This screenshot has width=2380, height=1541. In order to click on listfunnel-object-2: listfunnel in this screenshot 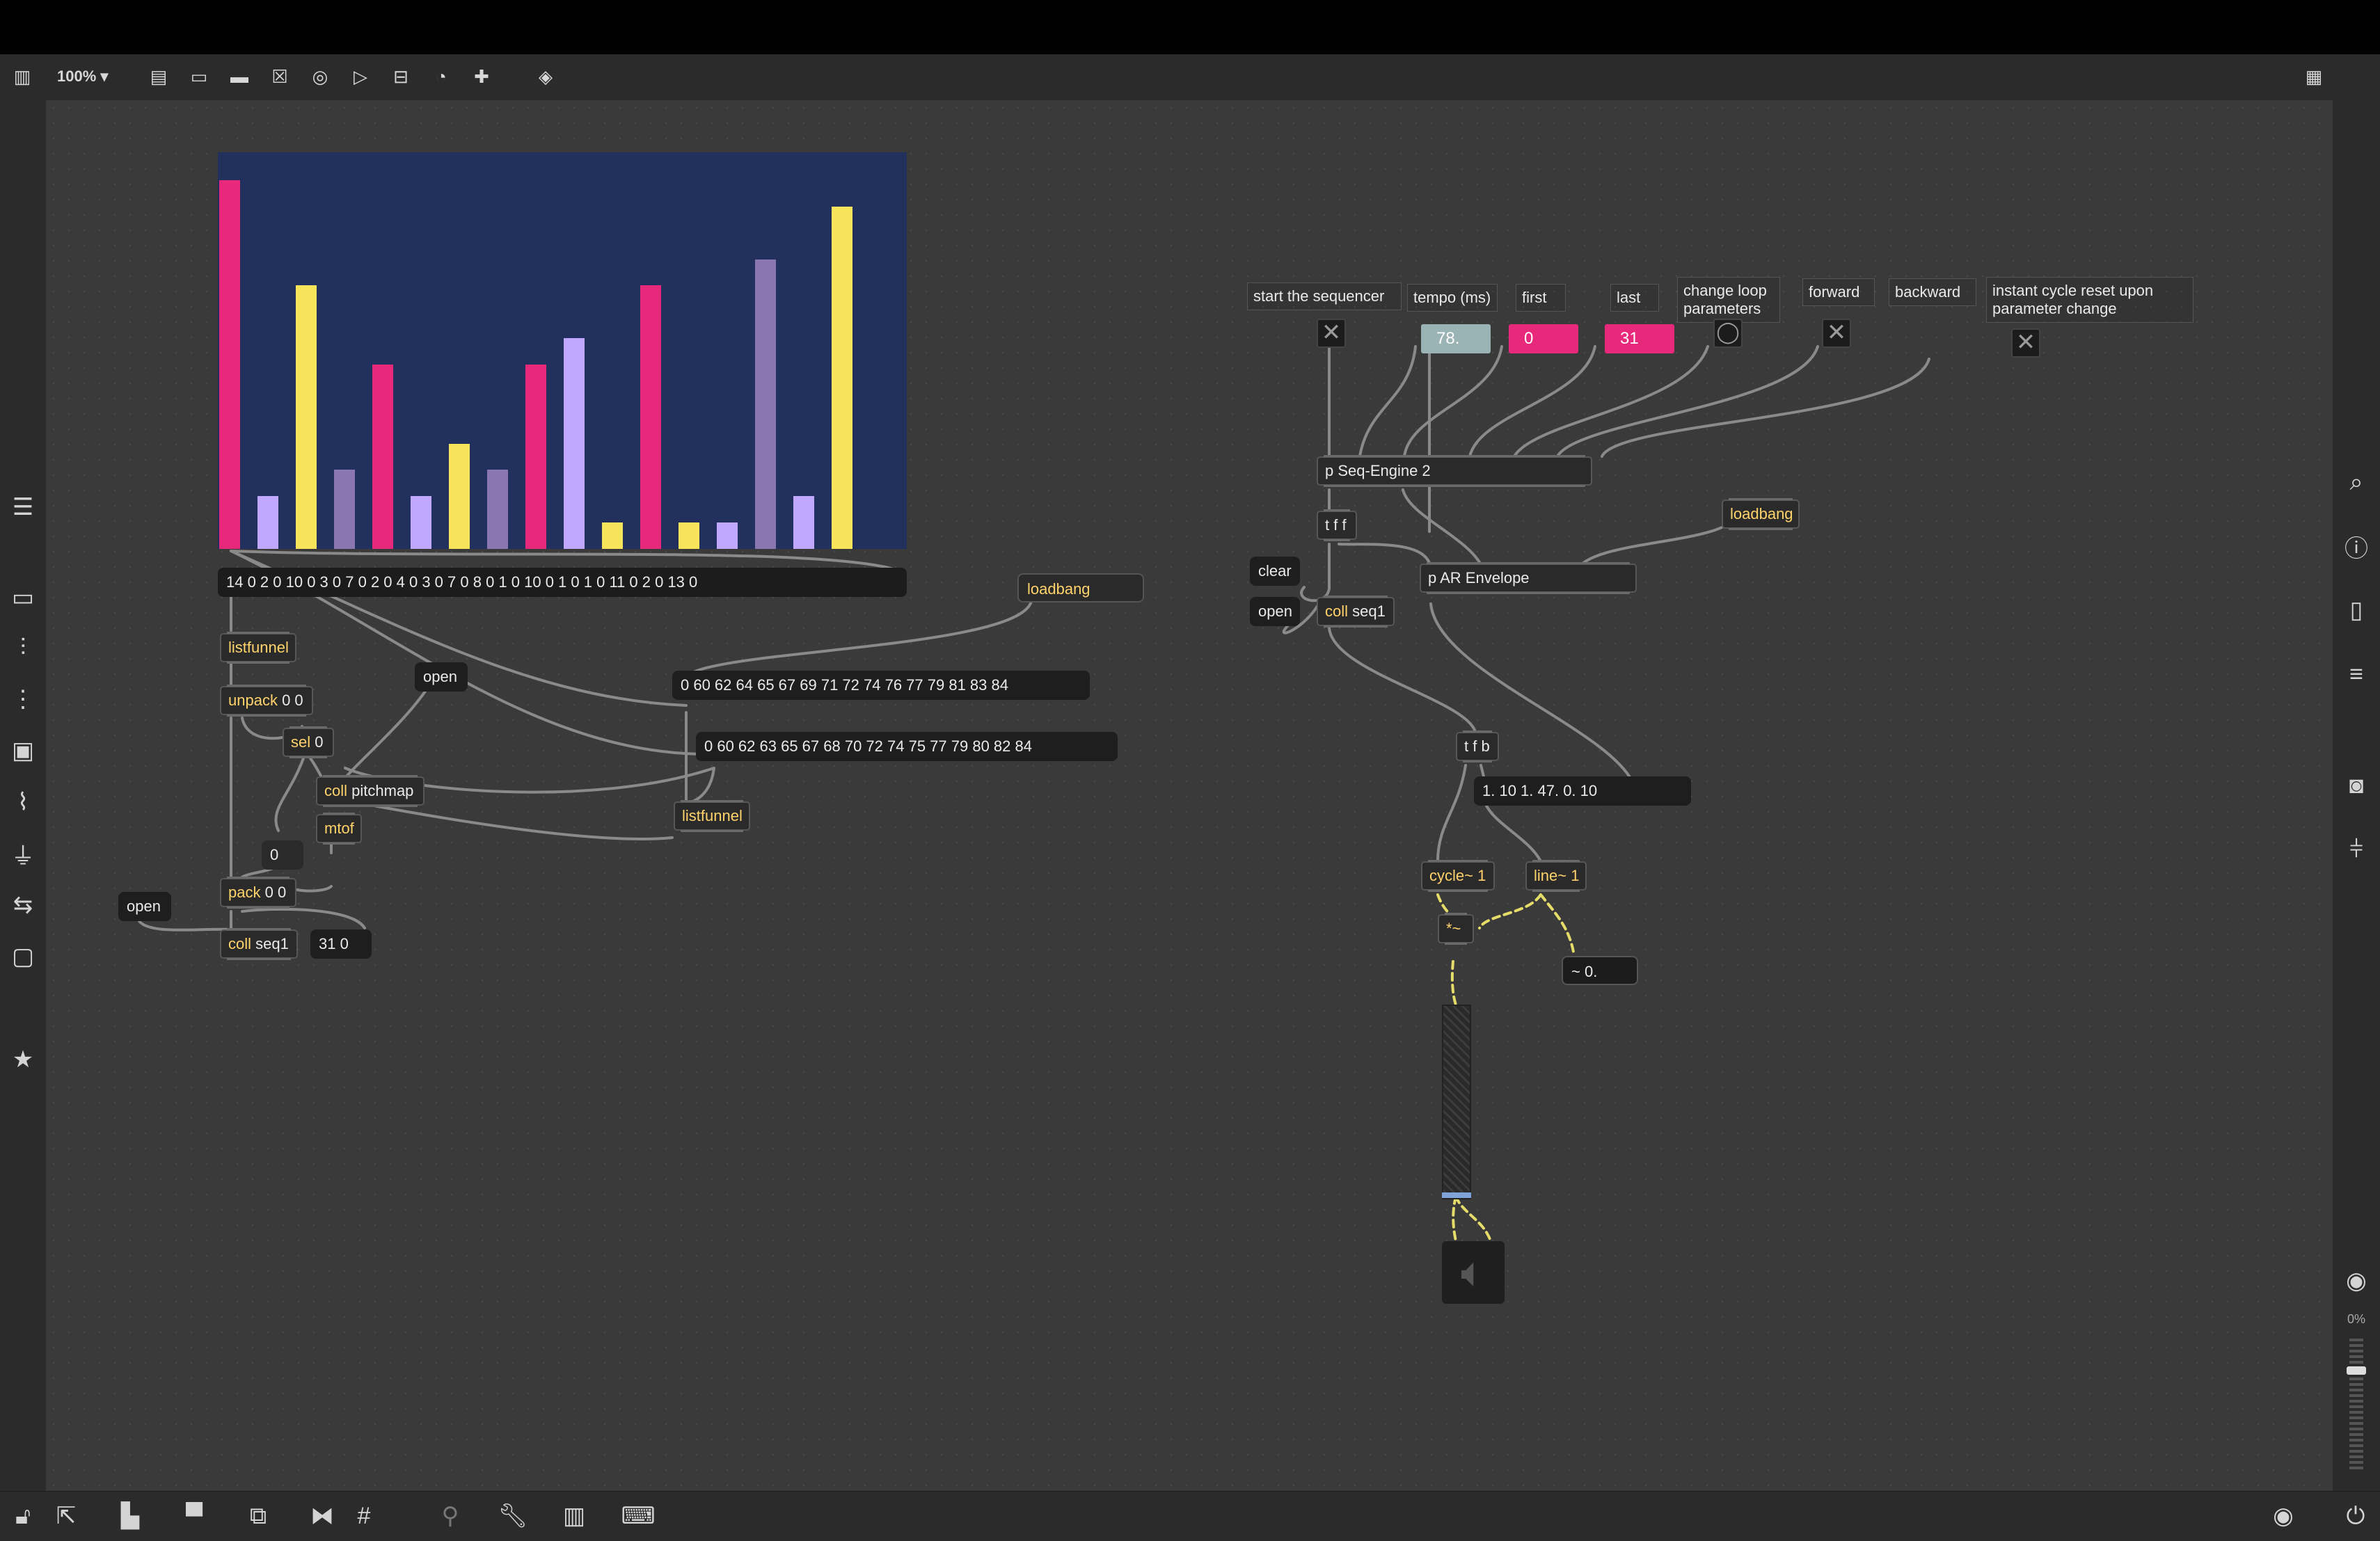, I will do `click(712, 816)`.